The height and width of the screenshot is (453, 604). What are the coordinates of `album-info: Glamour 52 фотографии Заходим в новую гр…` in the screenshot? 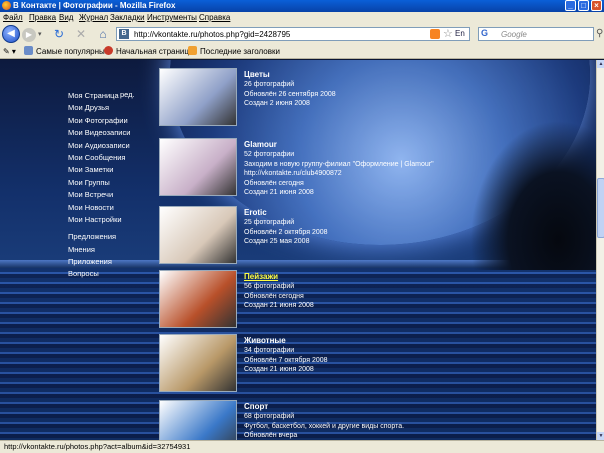 It's located at (349, 168).